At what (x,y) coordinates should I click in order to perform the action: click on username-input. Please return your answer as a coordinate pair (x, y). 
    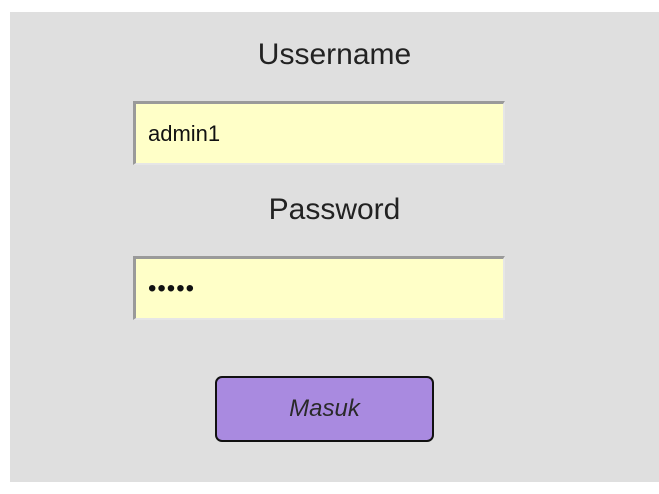
    Looking at the image, I should click on (319, 133).